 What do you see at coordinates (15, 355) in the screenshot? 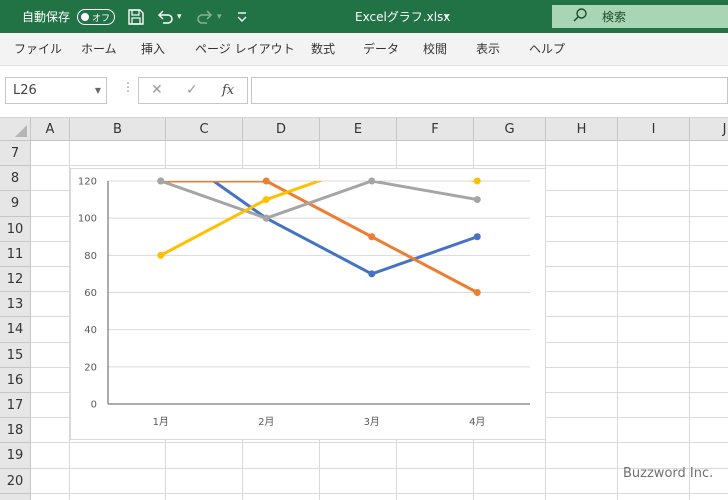
I see `row-header-15: 15` at bounding box center [15, 355].